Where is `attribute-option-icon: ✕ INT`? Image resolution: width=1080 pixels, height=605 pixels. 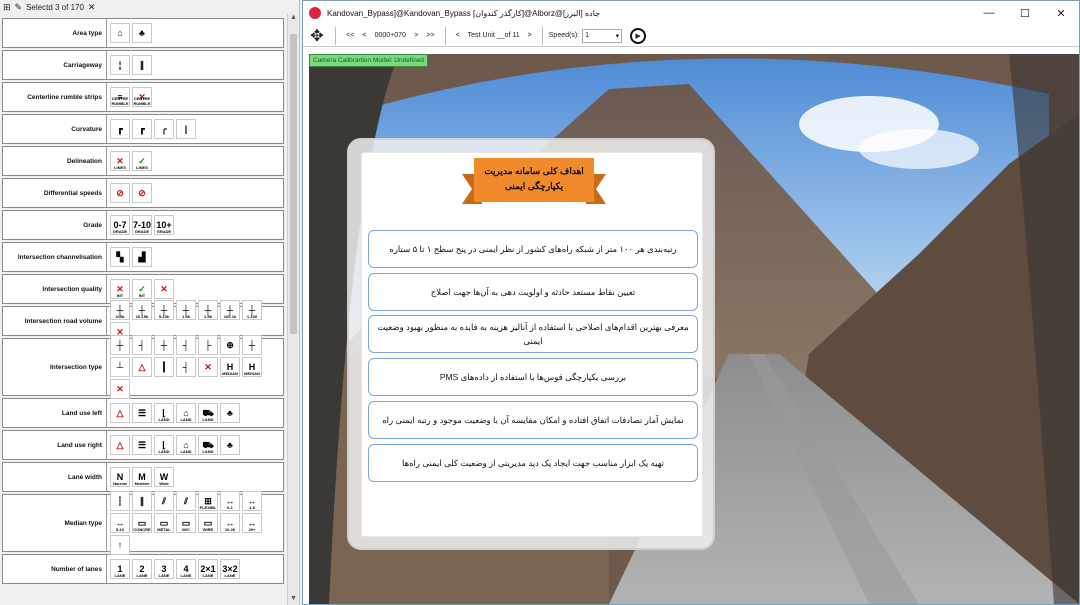 attribute-option-icon: ✕ INT is located at coordinates (120, 289).